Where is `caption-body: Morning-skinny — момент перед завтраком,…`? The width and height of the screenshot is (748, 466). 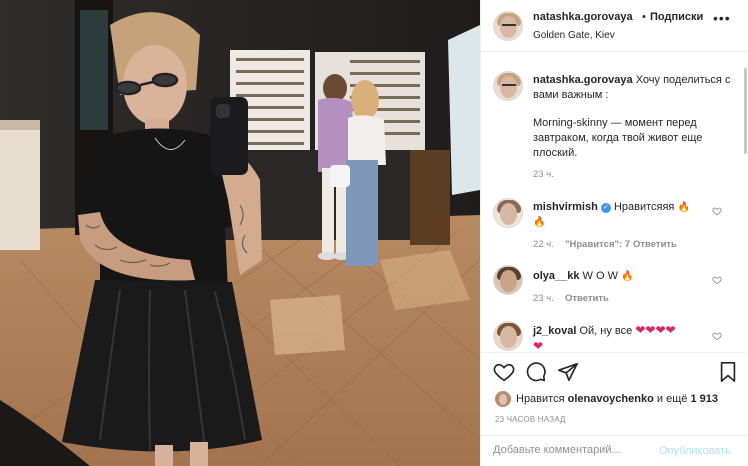 caption-body: Morning-skinny — момент перед завтраком,… is located at coordinates (618, 138).